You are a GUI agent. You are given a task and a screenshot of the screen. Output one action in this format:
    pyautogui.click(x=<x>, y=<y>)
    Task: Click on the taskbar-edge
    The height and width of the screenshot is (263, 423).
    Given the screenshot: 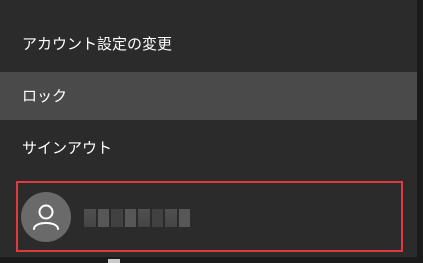 What is the action you would take?
    pyautogui.click(x=208, y=260)
    